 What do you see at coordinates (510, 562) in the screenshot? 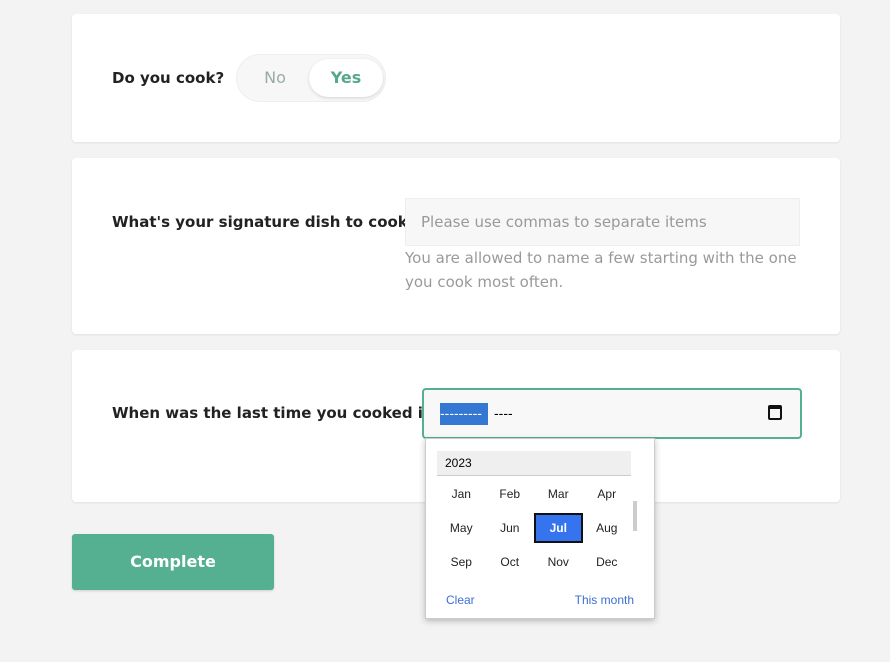
I see `month-oct: Oct` at bounding box center [510, 562].